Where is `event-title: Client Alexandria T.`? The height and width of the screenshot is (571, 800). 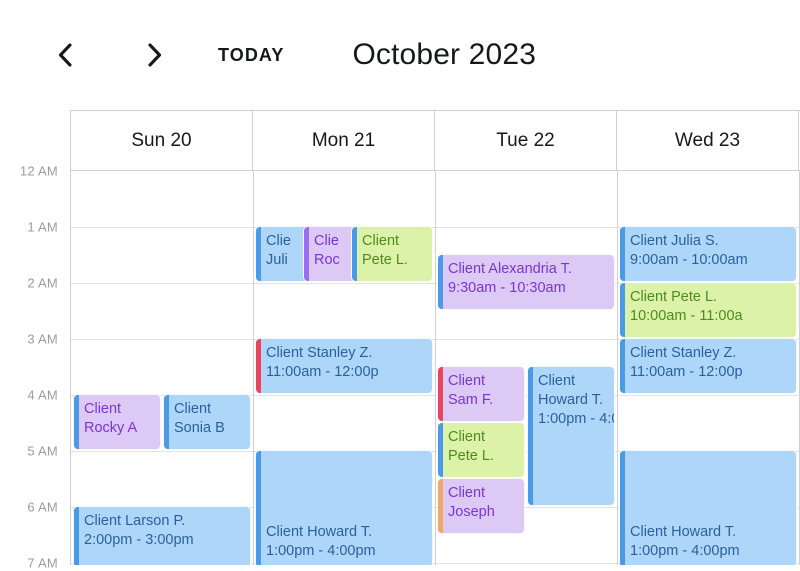
event-title: Client Alexandria T. is located at coordinates (510, 269).